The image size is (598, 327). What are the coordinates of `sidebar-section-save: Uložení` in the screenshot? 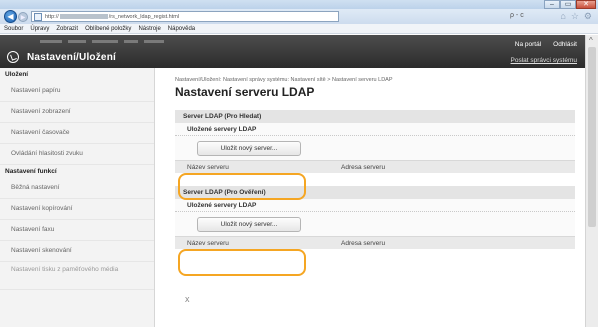 It's located at (17, 74).